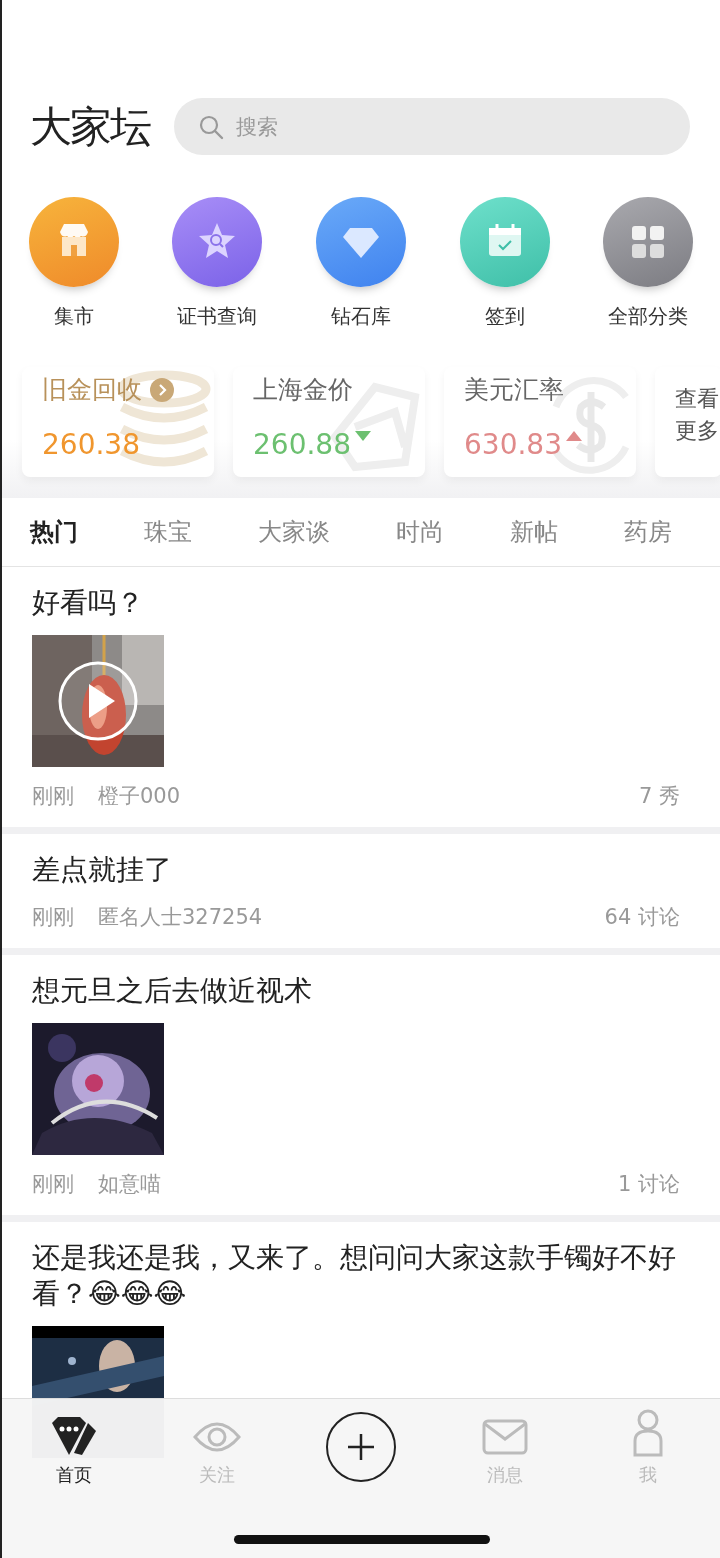 This screenshot has height=1558, width=720. Describe the element at coordinates (648, 1184) in the screenshot. I see `post-stat: 1 讨论` at that location.